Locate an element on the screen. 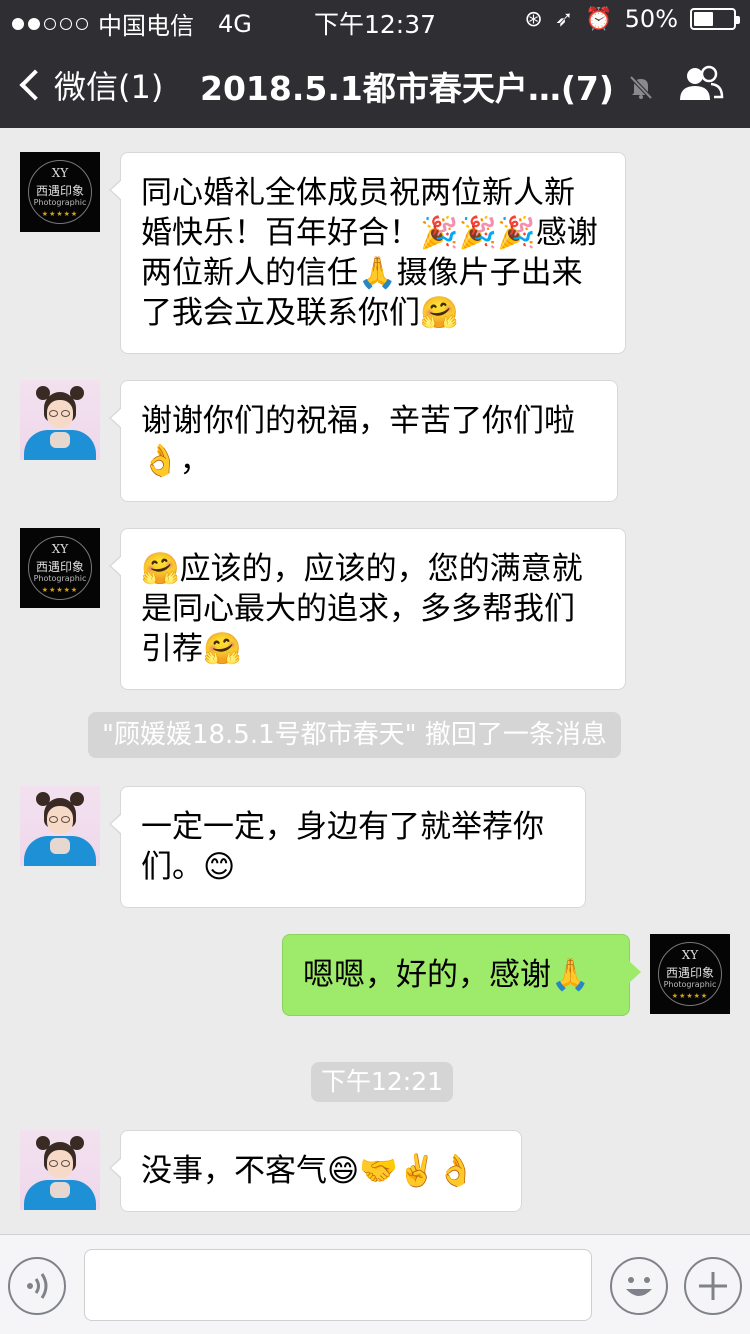 The height and width of the screenshot is (1334, 750). message-bubble: 谢谢你们的祝福，辛苦了你们啦👌， is located at coordinates (363, 441).